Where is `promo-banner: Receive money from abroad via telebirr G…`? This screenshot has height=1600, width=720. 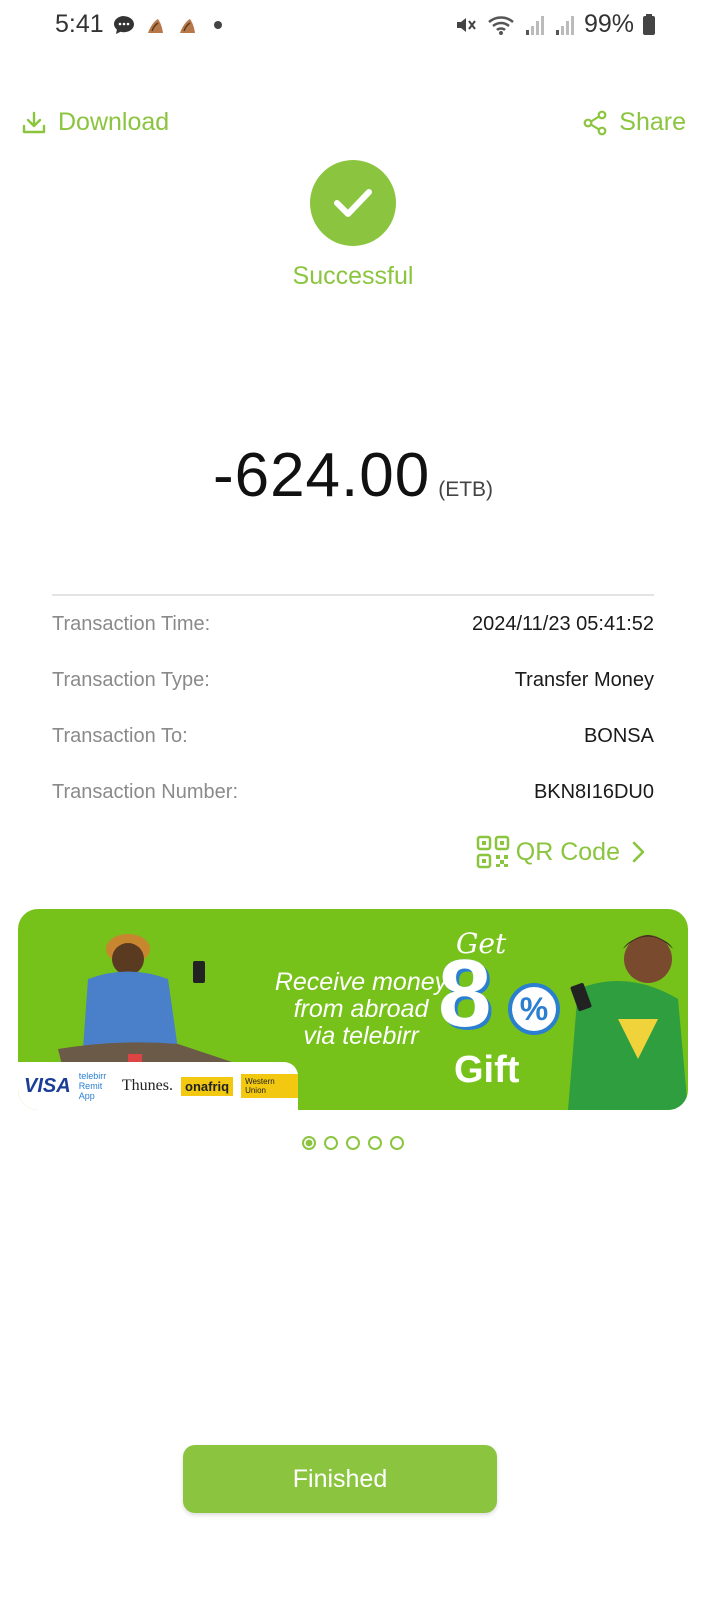
promo-banner: Receive money from abroad via telebirr G… is located at coordinates (353, 1009).